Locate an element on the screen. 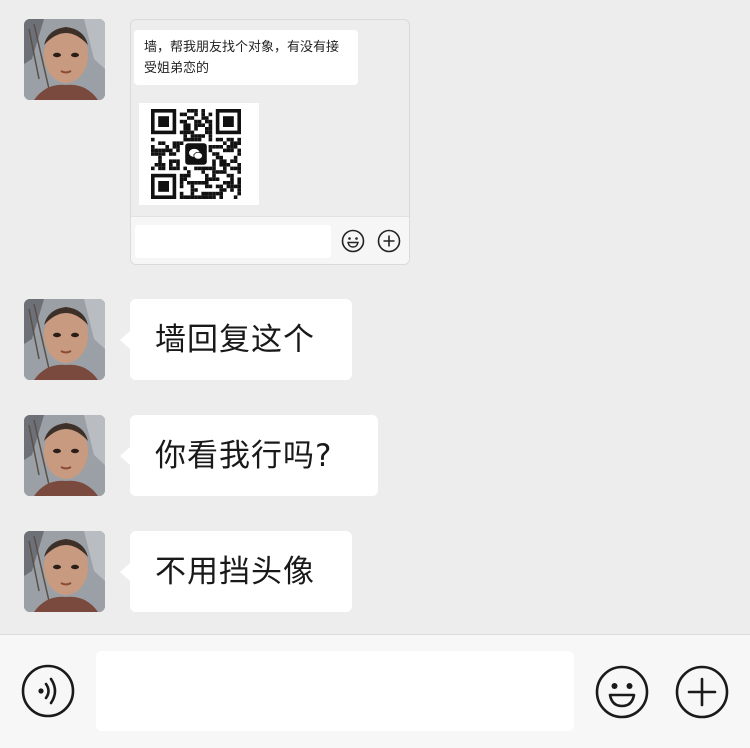 This screenshot has width=750, height=748. message-text: 不用挡头像 is located at coordinates (235, 572).